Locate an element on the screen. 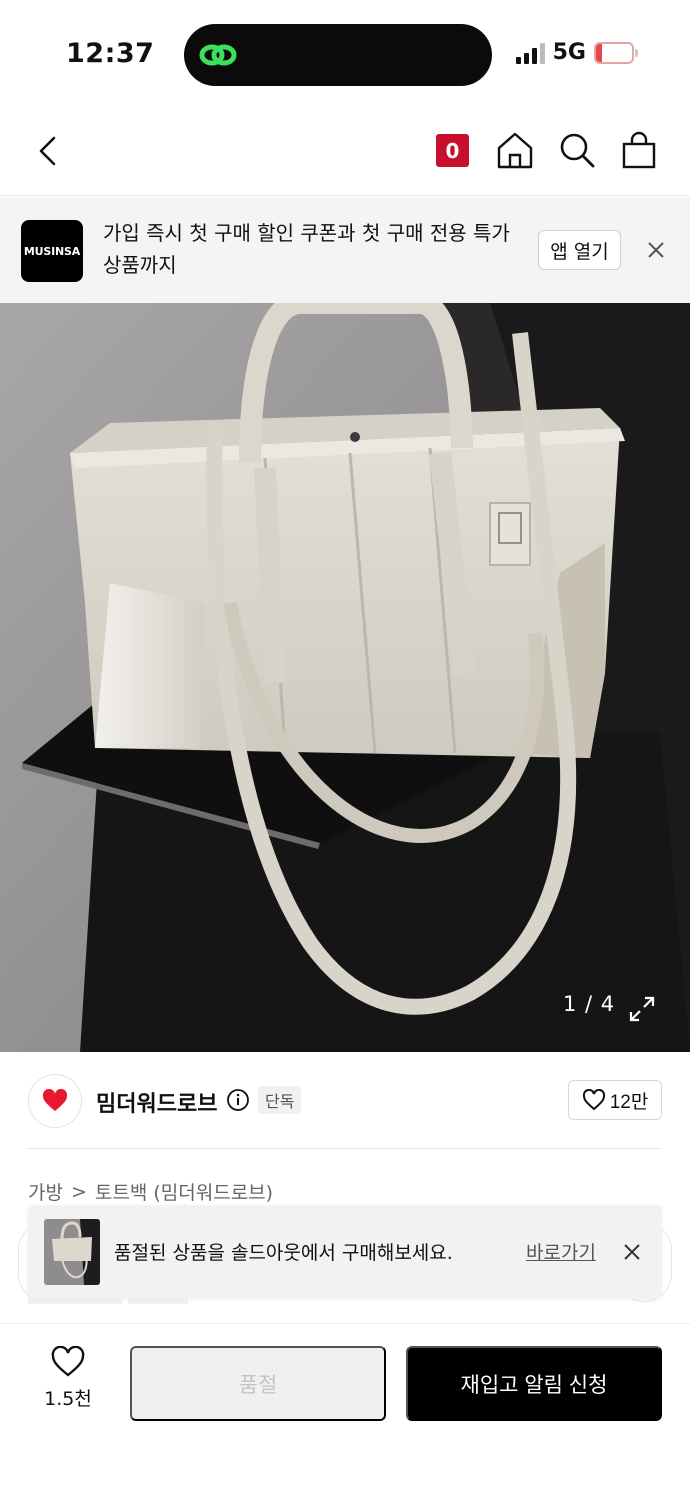 The image size is (690, 1500). search-icon is located at coordinates (577, 150).